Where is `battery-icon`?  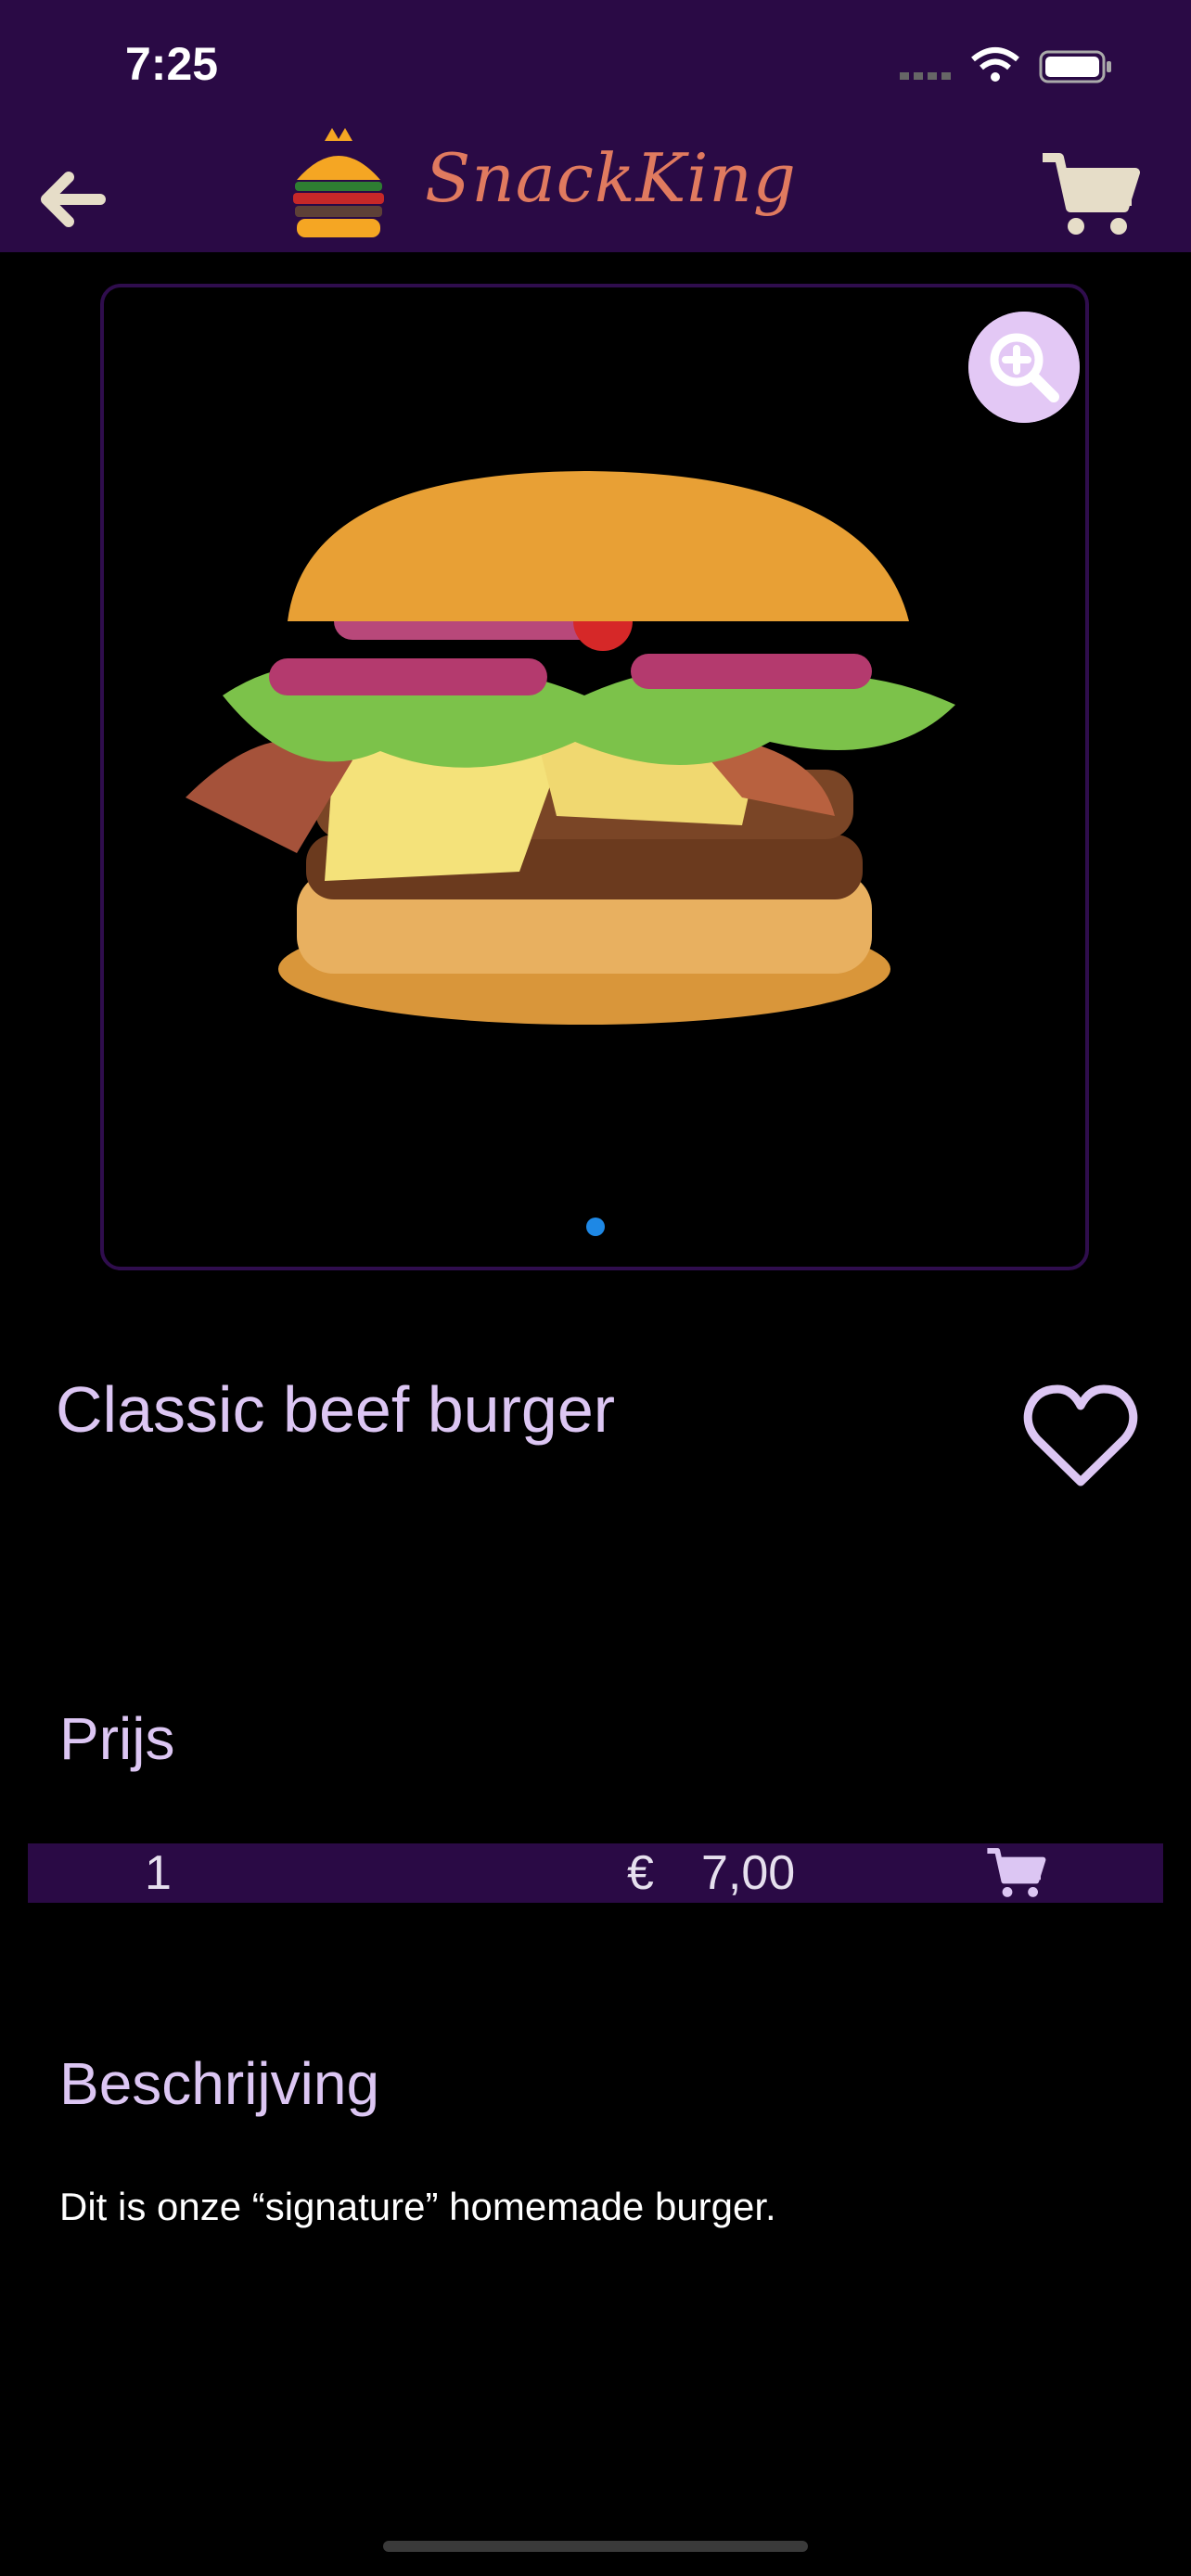
battery-icon is located at coordinates (1075, 66).